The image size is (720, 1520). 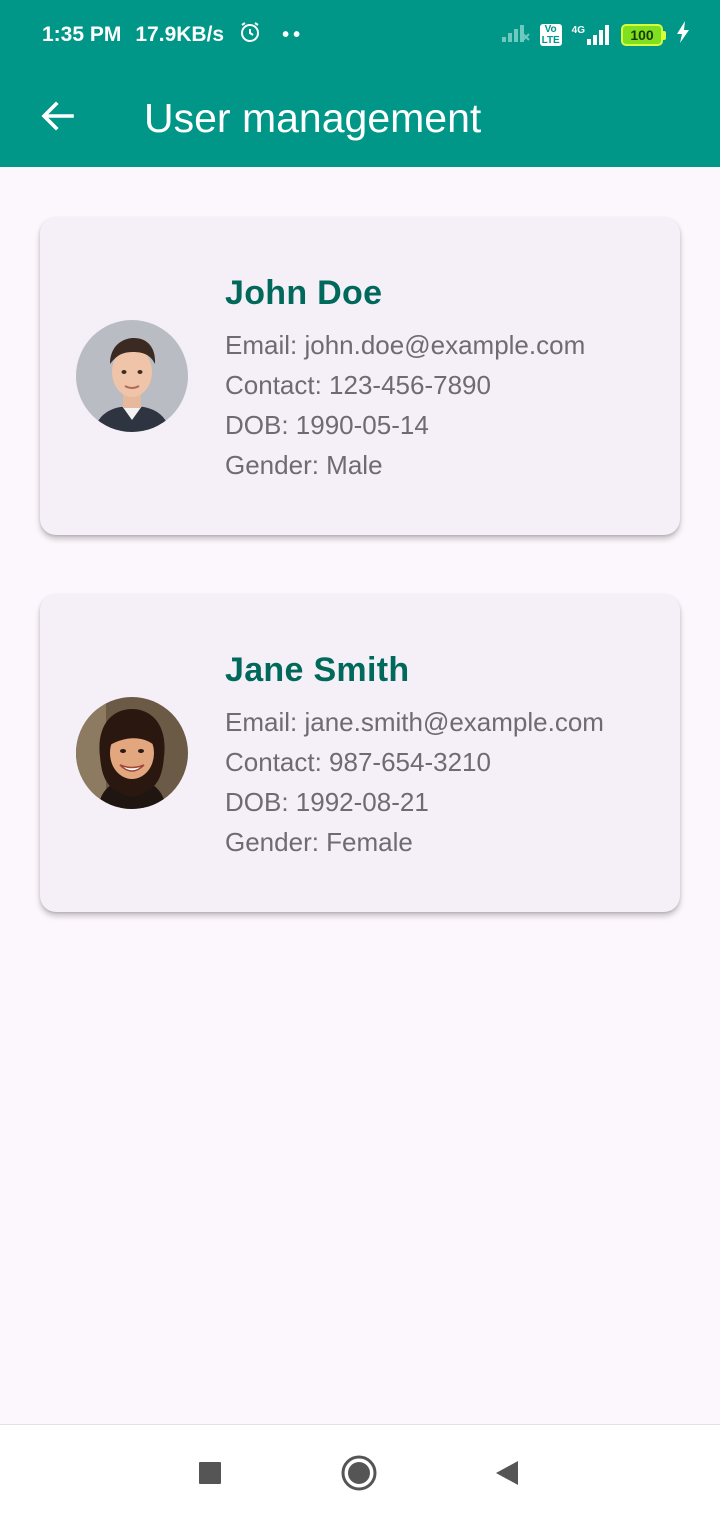 What do you see at coordinates (293, 34) in the screenshot?
I see `status-dots: ••` at bounding box center [293, 34].